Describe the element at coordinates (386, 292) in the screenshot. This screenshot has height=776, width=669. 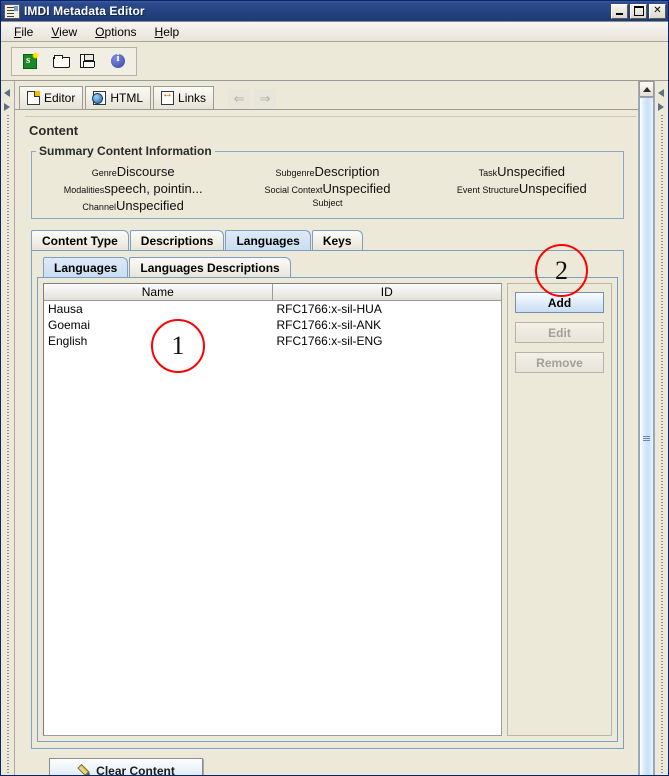
I see `column-header-id: ID` at that location.